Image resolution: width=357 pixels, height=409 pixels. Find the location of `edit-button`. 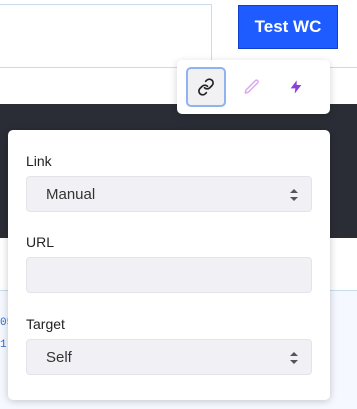

edit-button is located at coordinates (252, 87).